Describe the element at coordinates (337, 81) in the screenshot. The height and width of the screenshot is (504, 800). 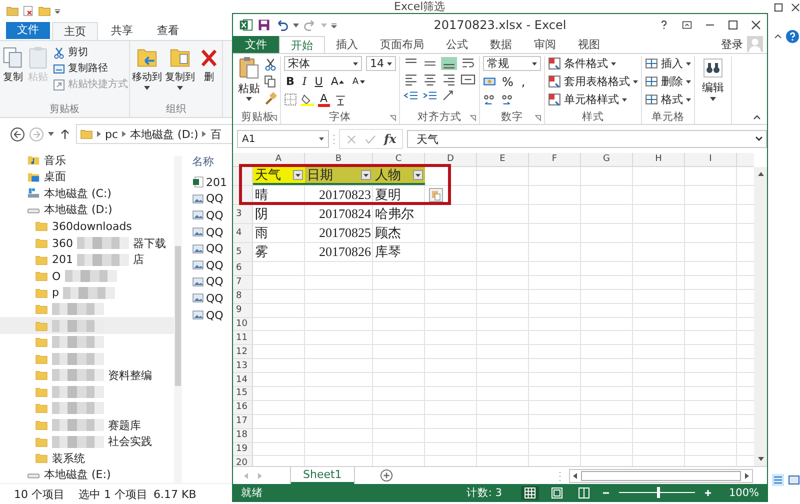
I see `format-button: A` at that location.